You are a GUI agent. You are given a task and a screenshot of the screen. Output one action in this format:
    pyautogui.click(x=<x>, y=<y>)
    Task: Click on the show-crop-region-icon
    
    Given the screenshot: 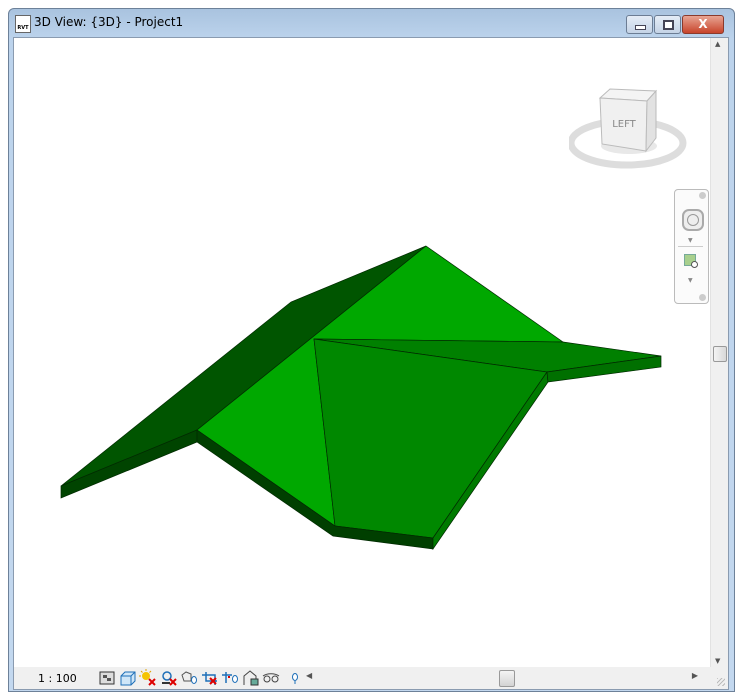 What is the action you would take?
    pyautogui.click(x=230, y=678)
    